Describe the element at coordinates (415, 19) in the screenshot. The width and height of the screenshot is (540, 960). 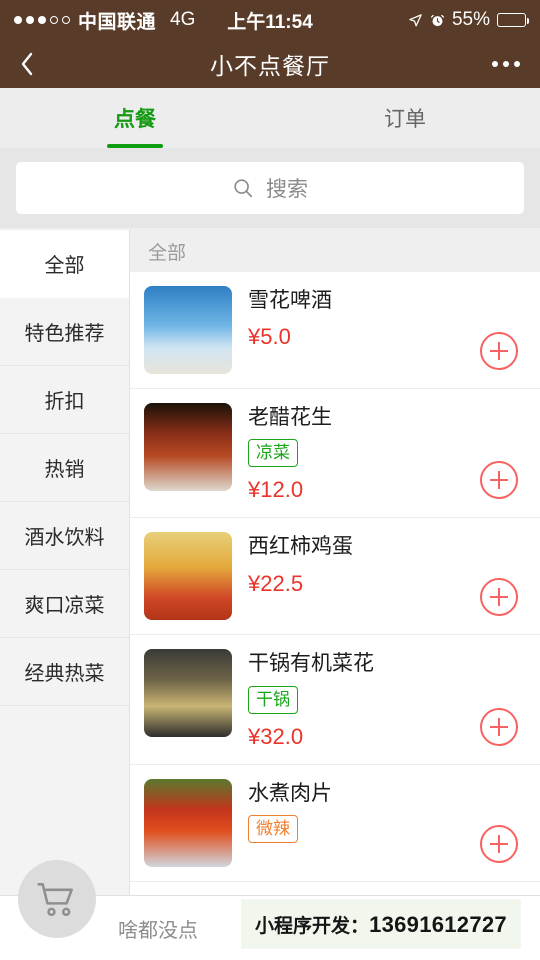
I see `location-arrow-icon` at that location.